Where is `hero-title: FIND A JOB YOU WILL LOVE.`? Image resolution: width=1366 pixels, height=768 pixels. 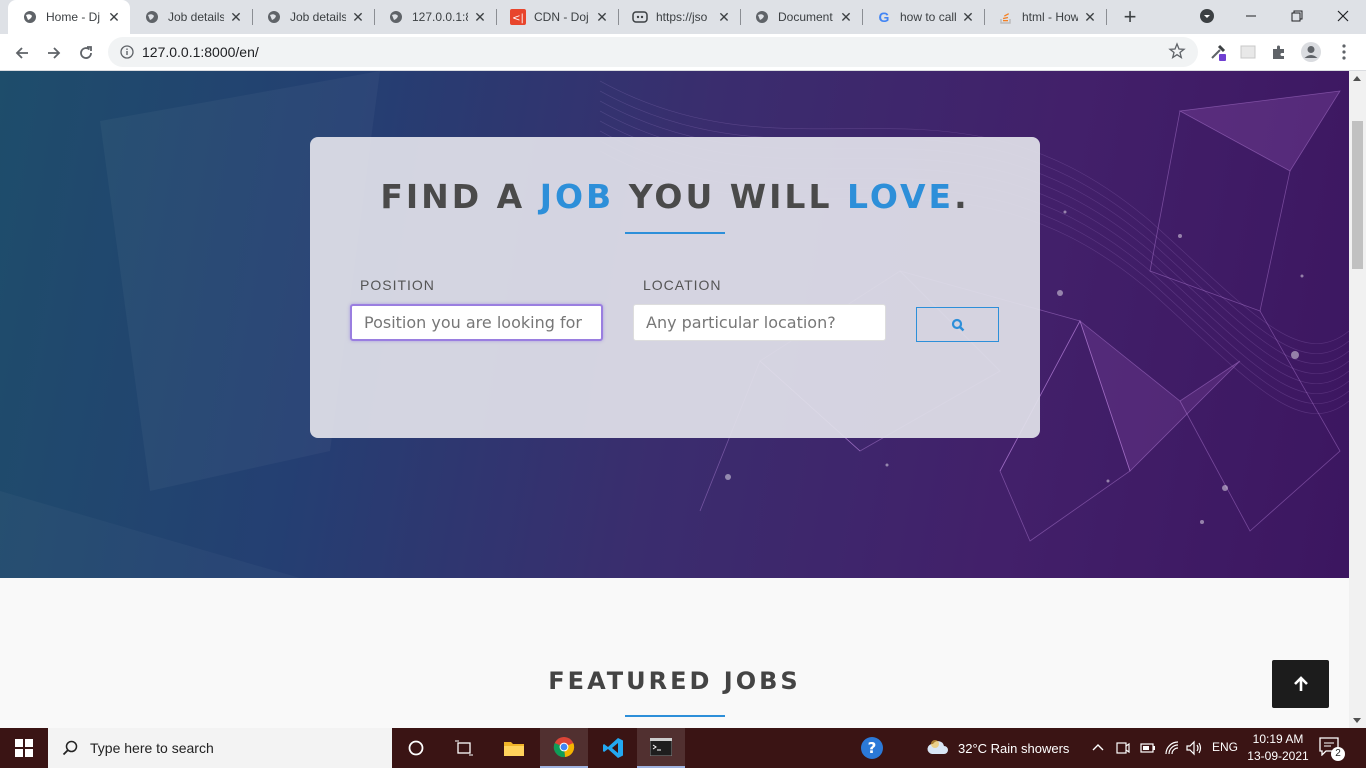 hero-title: FIND A JOB YOU WILL LOVE. is located at coordinates (675, 196).